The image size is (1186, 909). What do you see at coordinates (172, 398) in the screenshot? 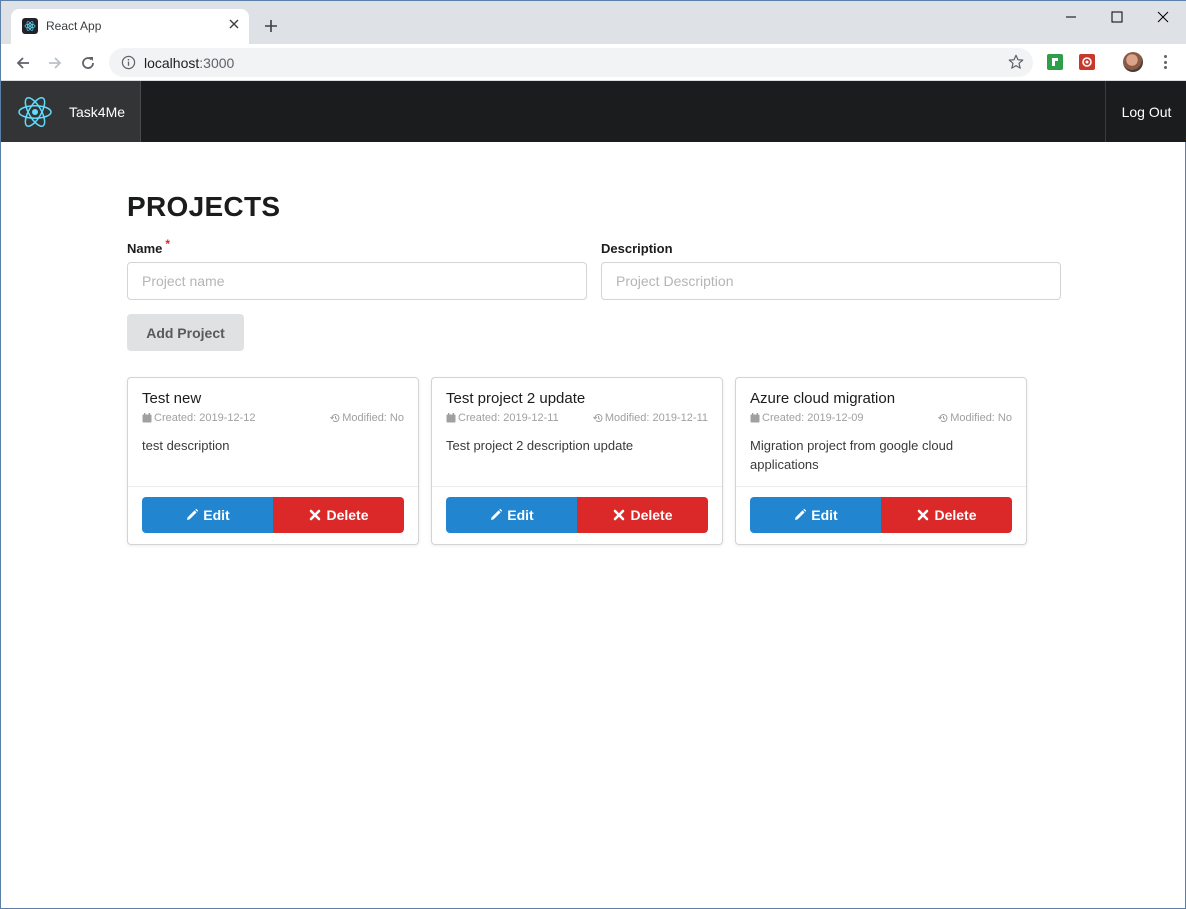
I see `project-name: Test new` at bounding box center [172, 398].